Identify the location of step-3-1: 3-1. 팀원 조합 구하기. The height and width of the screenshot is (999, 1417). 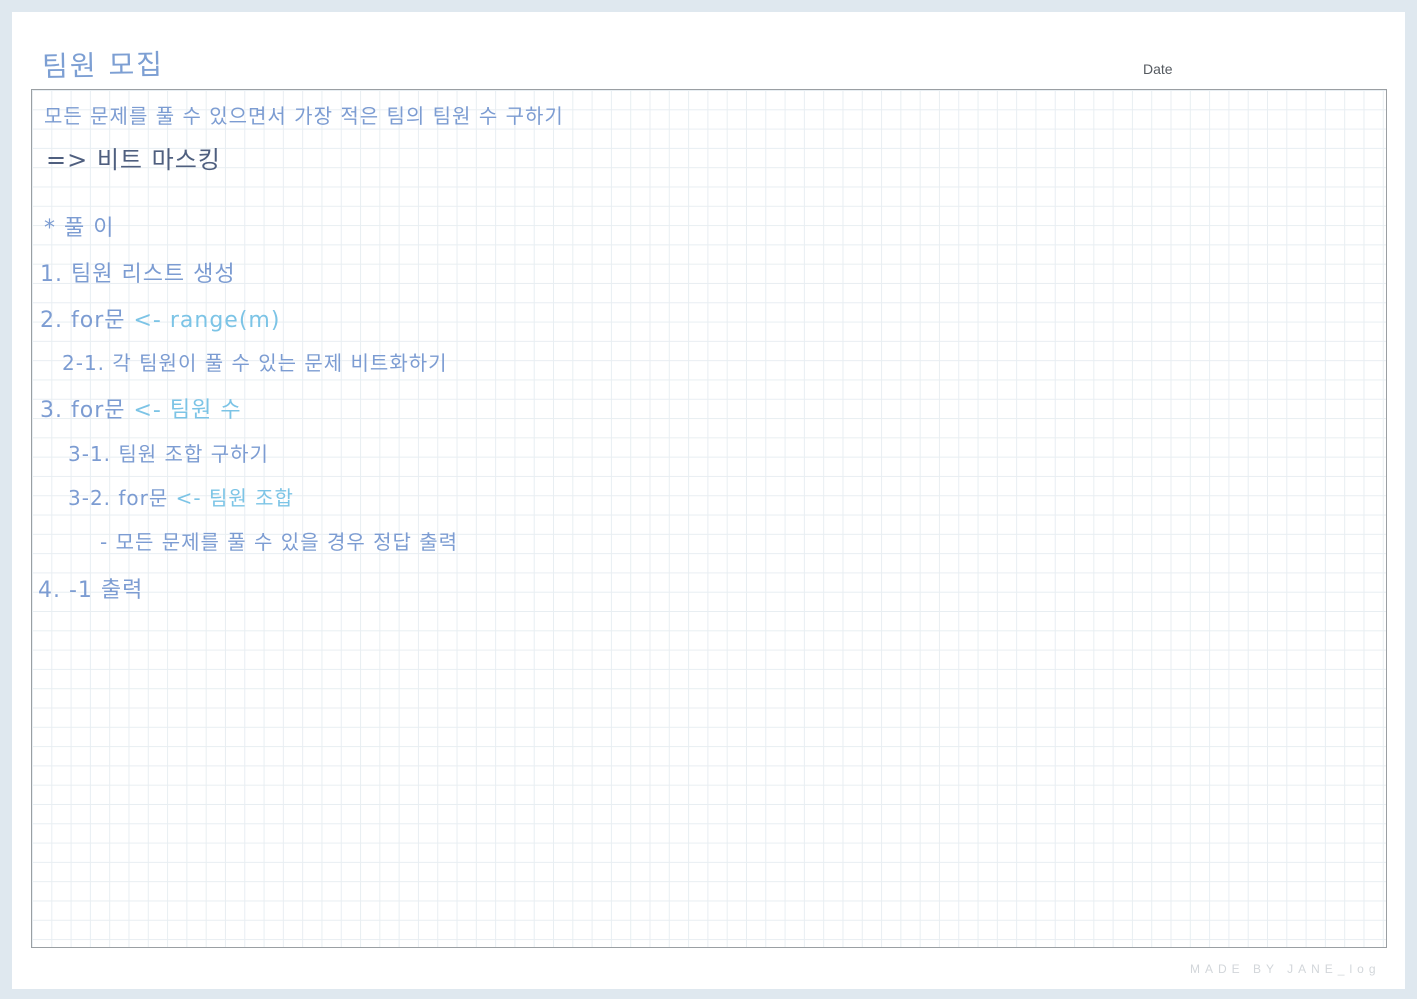
(168, 454).